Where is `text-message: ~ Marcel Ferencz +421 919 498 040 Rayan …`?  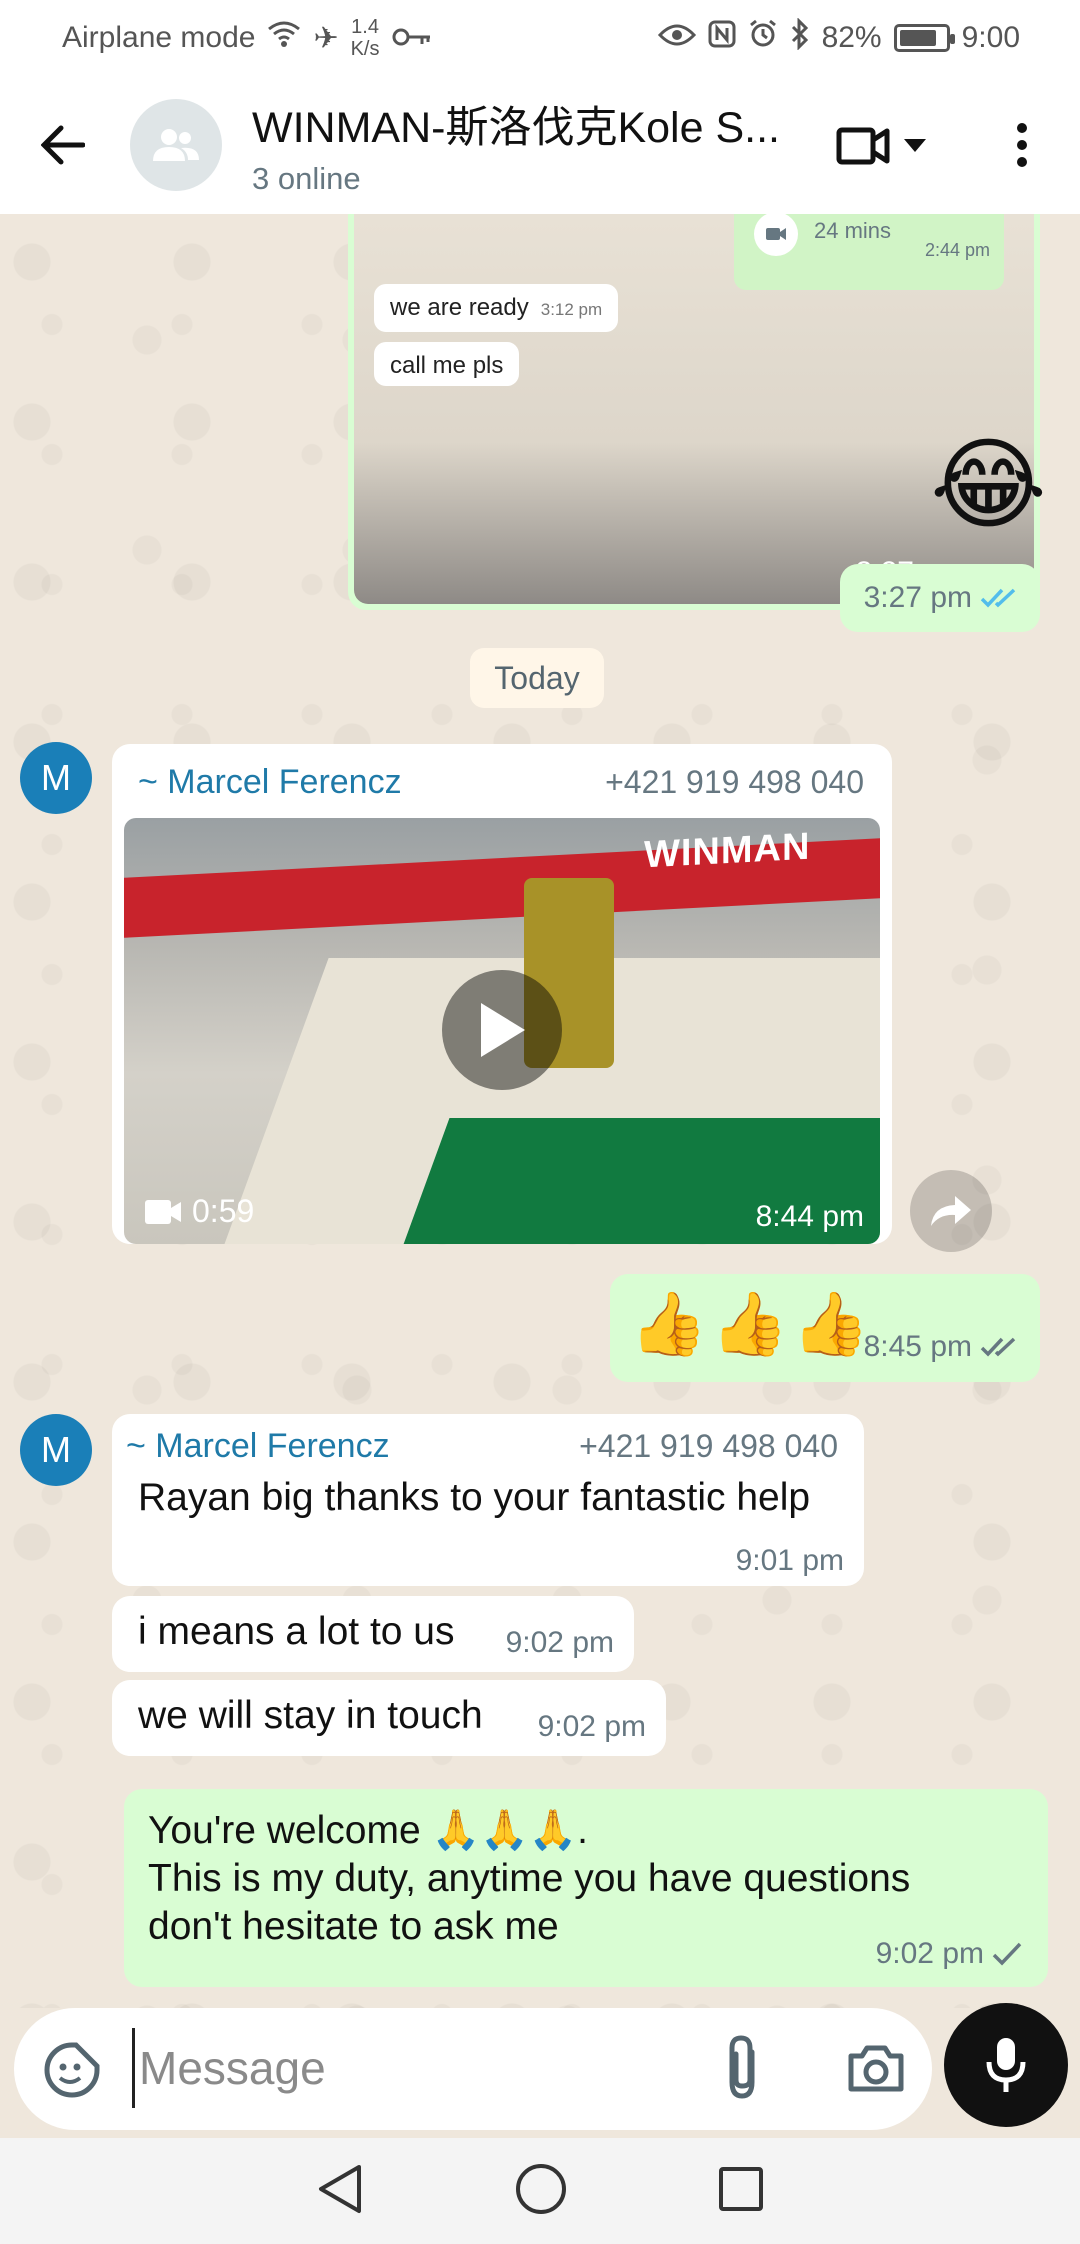 text-message: ~ Marcel Ferencz +421 919 498 040 Rayan … is located at coordinates (488, 1500).